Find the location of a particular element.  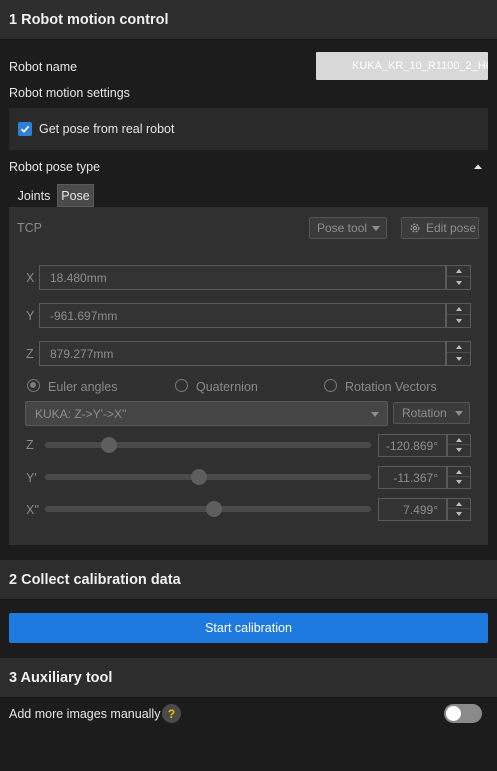

angle-x-spinner is located at coordinates (459, 509).